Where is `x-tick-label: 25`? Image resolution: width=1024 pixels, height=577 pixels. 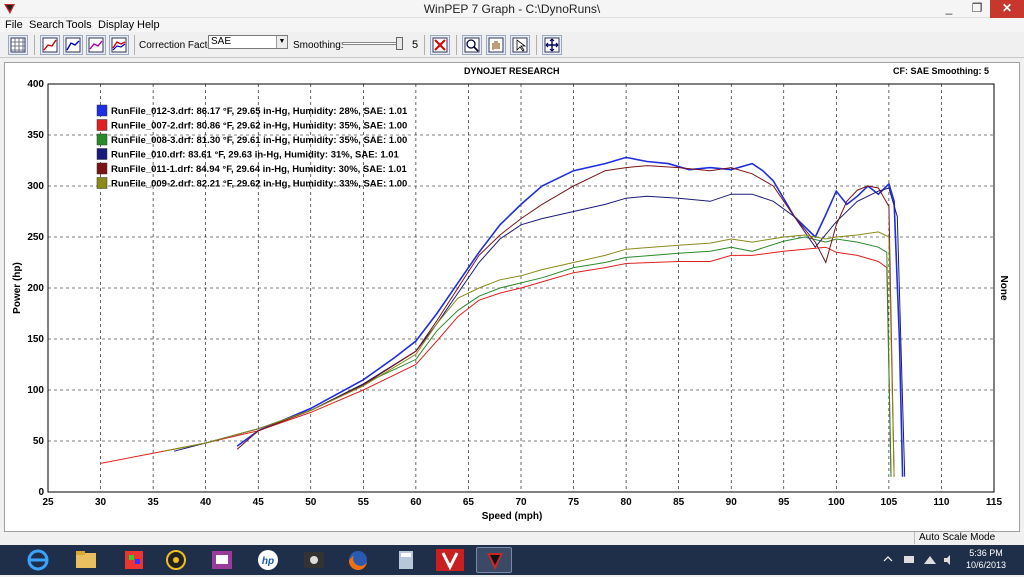
x-tick-label: 25 is located at coordinates (48, 502).